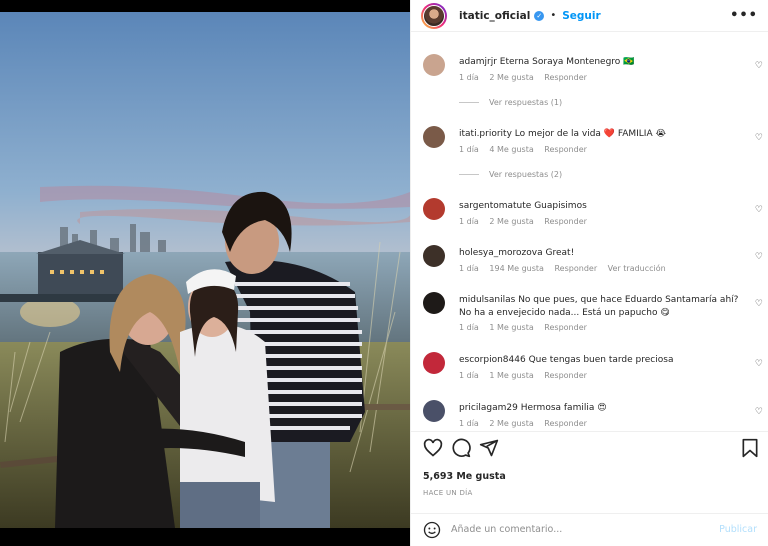 Image resolution: width=768 pixels, height=546 pixels. Describe the element at coordinates (591, 450) in the screenshot. I see `post-actions` at that location.